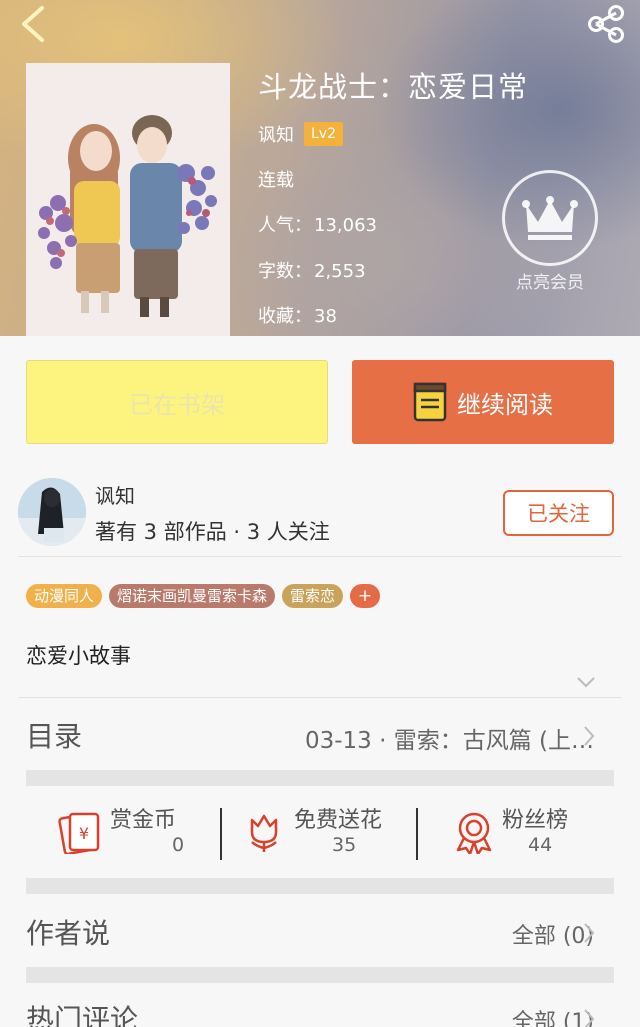 This screenshot has width=640, height=1027. I want to click on chevron-down-icon, so click(586, 682).